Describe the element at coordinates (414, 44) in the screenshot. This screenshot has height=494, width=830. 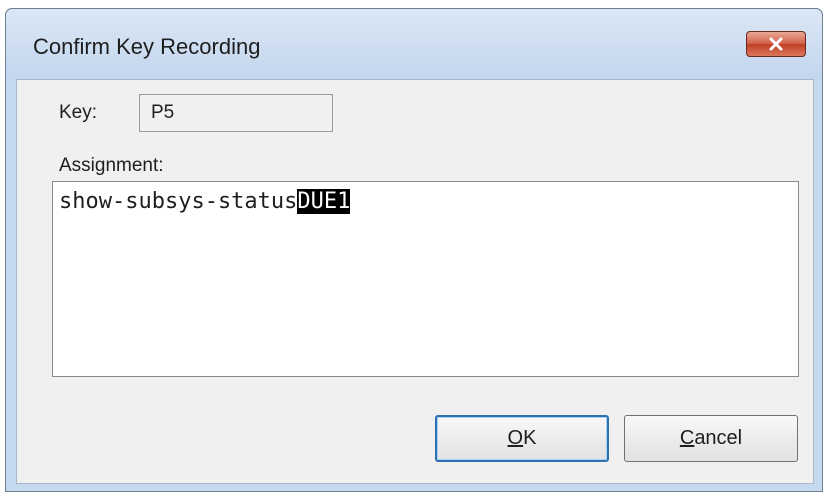
I see `title-bar: Confirm Key Recording` at that location.